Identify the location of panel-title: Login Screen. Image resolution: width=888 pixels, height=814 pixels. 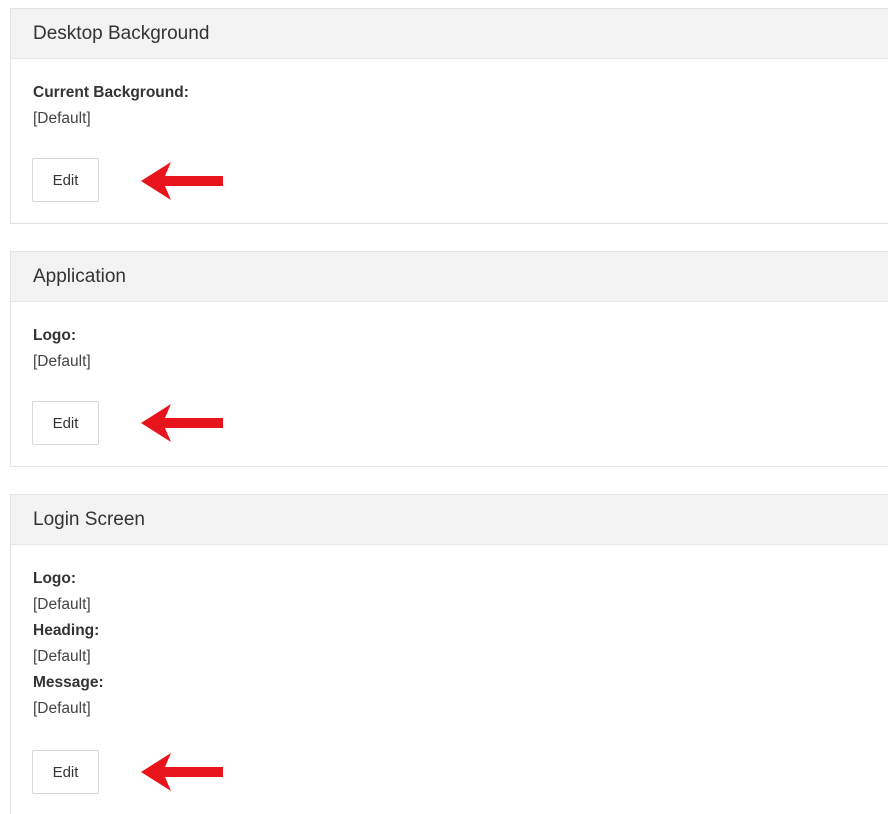
(89, 519).